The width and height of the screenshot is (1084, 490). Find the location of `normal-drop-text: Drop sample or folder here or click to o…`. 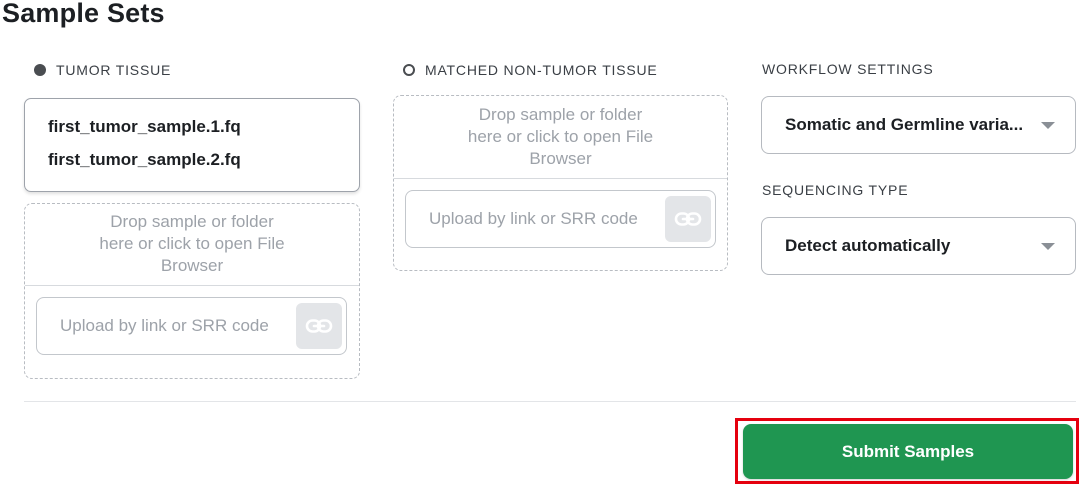

normal-drop-text: Drop sample or folder here or click to o… is located at coordinates (560, 137).